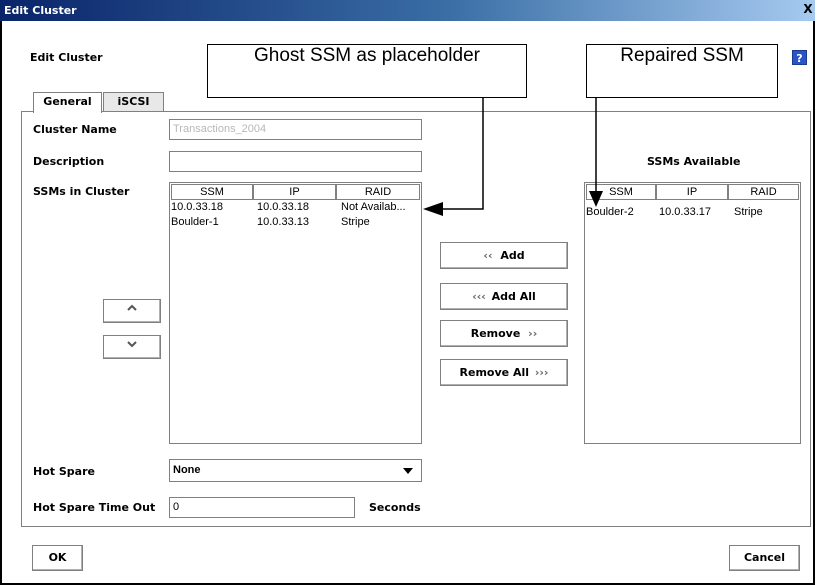 The width and height of the screenshot is (817, 585). What do you see at coordinates (67, 102) in the screenshot?
I see `tab-general: General` at bounding box center [67, 102].